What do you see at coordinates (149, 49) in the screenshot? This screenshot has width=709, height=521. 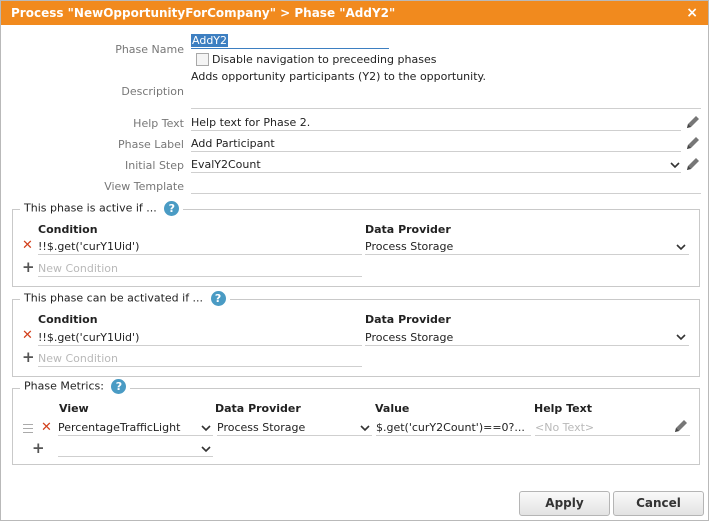 I see `phase-name-label: Phase Name` at bounding box center [149, 49].